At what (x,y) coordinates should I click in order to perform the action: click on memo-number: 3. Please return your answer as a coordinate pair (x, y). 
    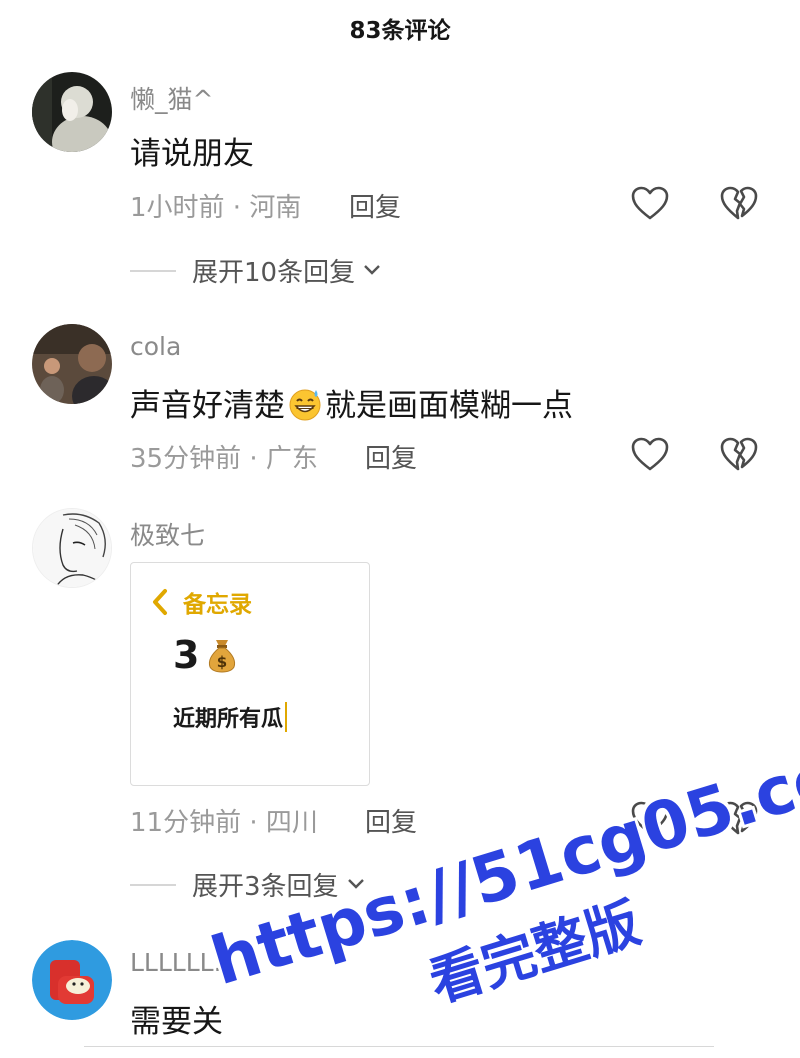
    Looking at the image, I should click on (186, 655).